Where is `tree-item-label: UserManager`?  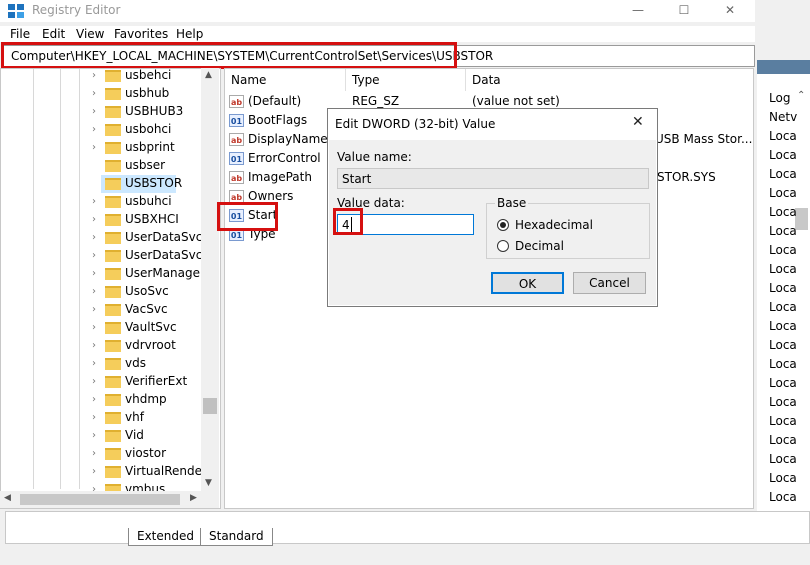
tree-item-label: UserManager is located at coordinates (165, 273).